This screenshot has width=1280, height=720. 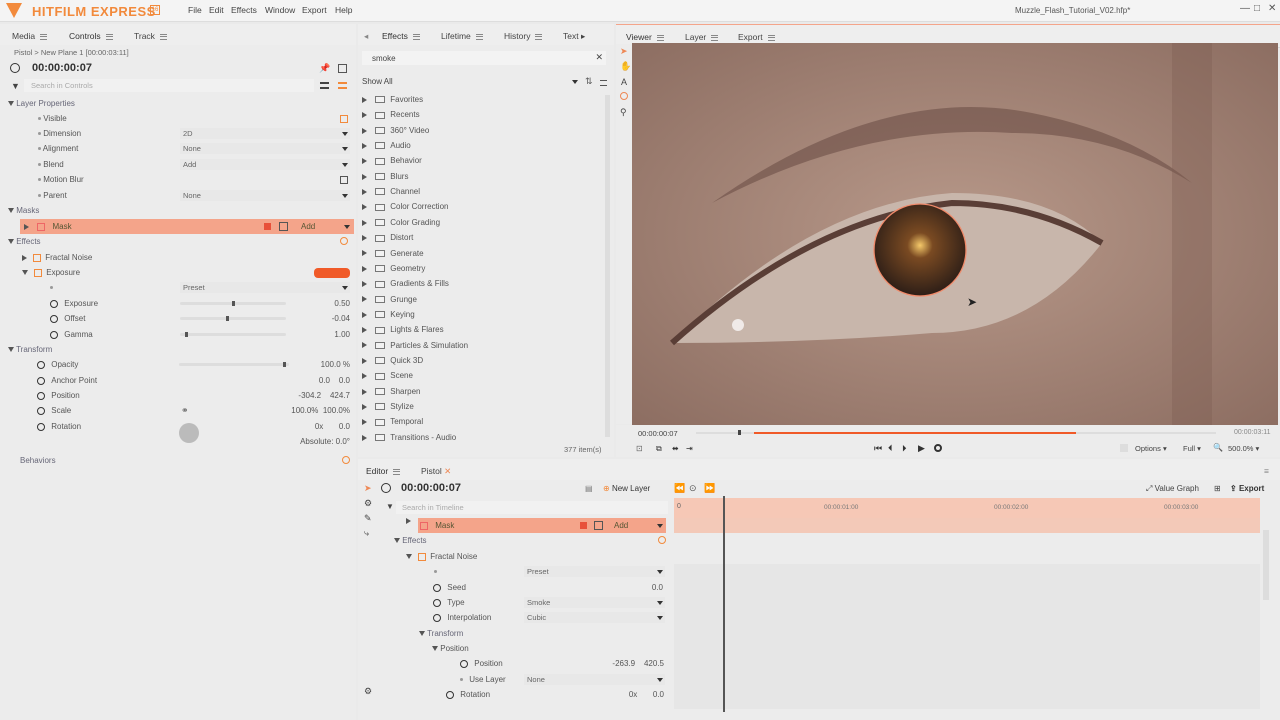 I want to click on tab-viewer: Viewer, so click(x=645, y=37).